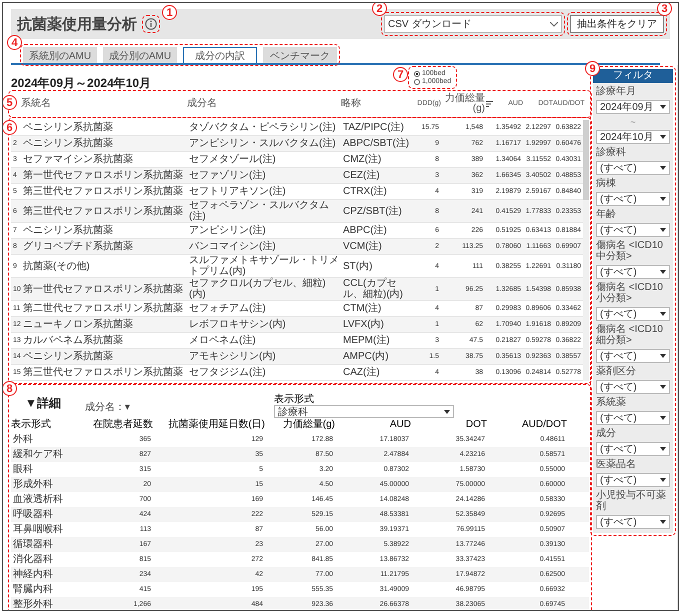  I want to click on table-cell-text: スルファメトキサゾール・トリメトプリム(内), so click(264, 266).